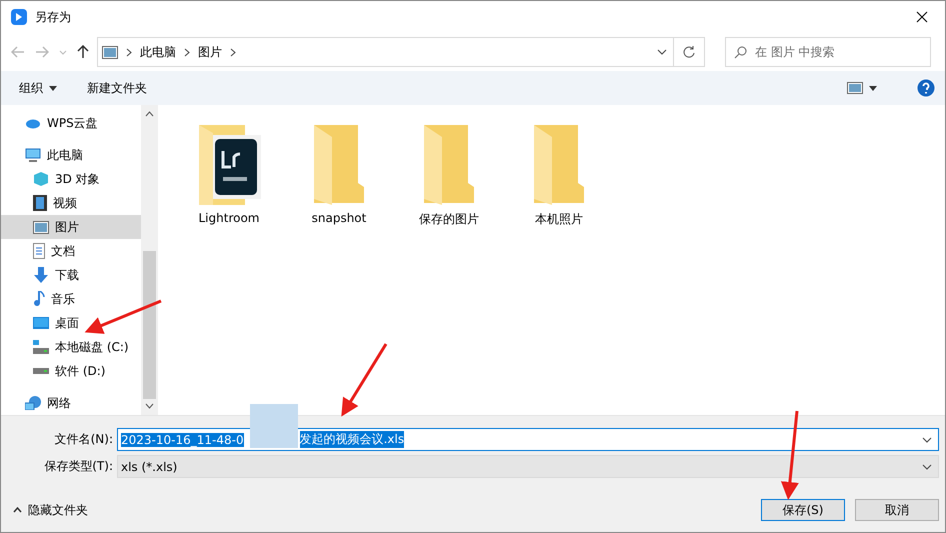  I want to click on view-menu, so click(862, 88).